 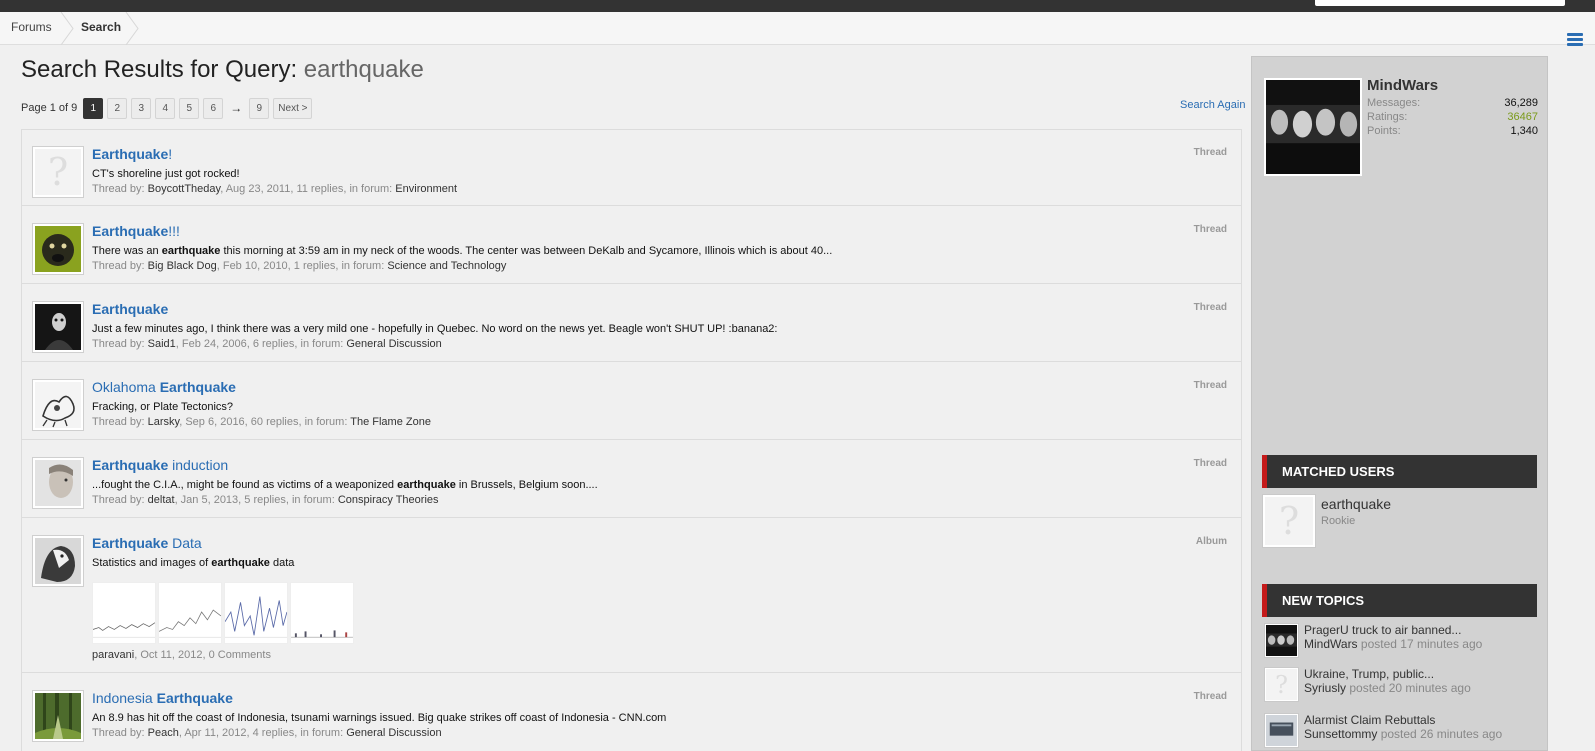 I want to click on page-link-4: 4, so click(x=165, y=108).